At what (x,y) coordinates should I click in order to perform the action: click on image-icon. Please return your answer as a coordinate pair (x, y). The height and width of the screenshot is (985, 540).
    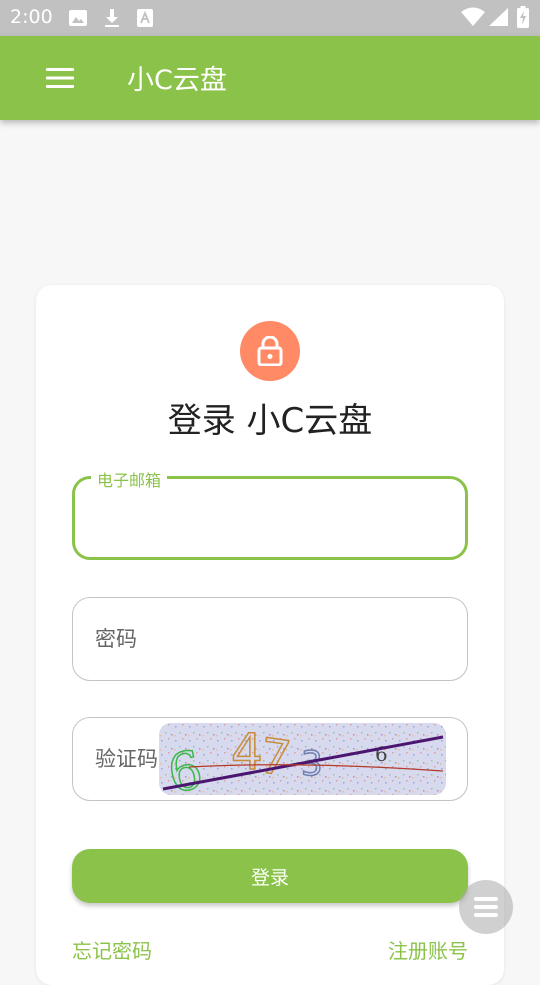
    Looking at the image, I should click on (78, 20).